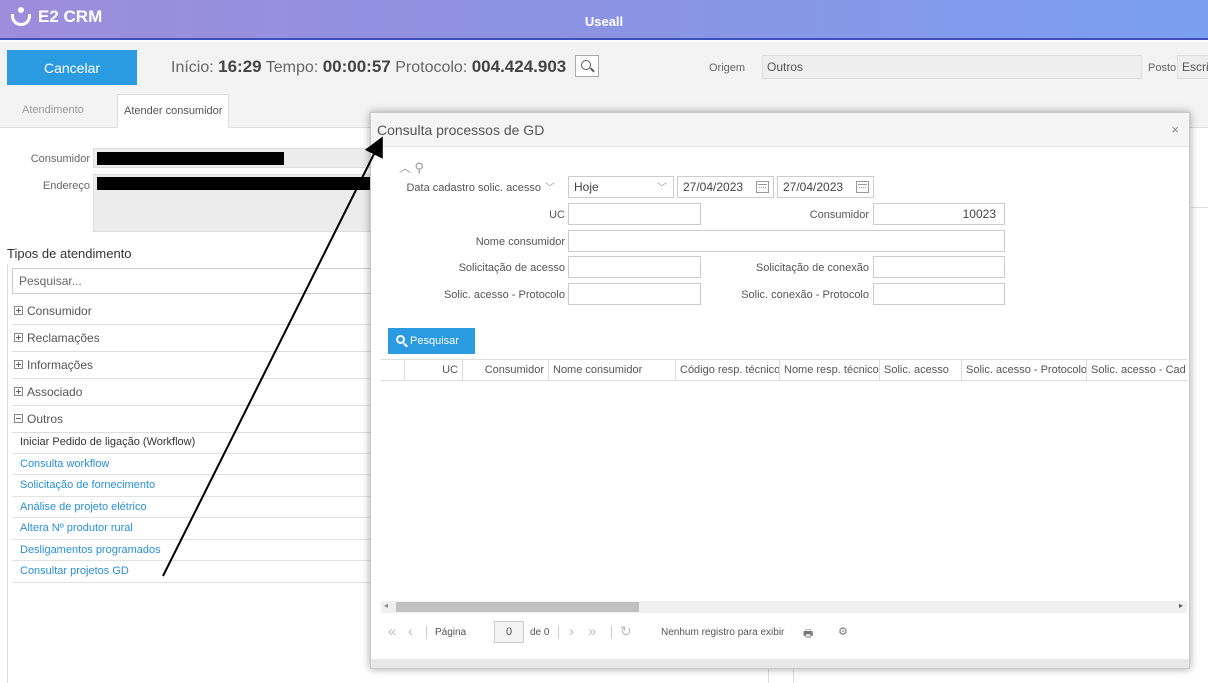 This screenshot has width=1208, height=683. I want to click on group-associado: Associado, so click(193, 392).